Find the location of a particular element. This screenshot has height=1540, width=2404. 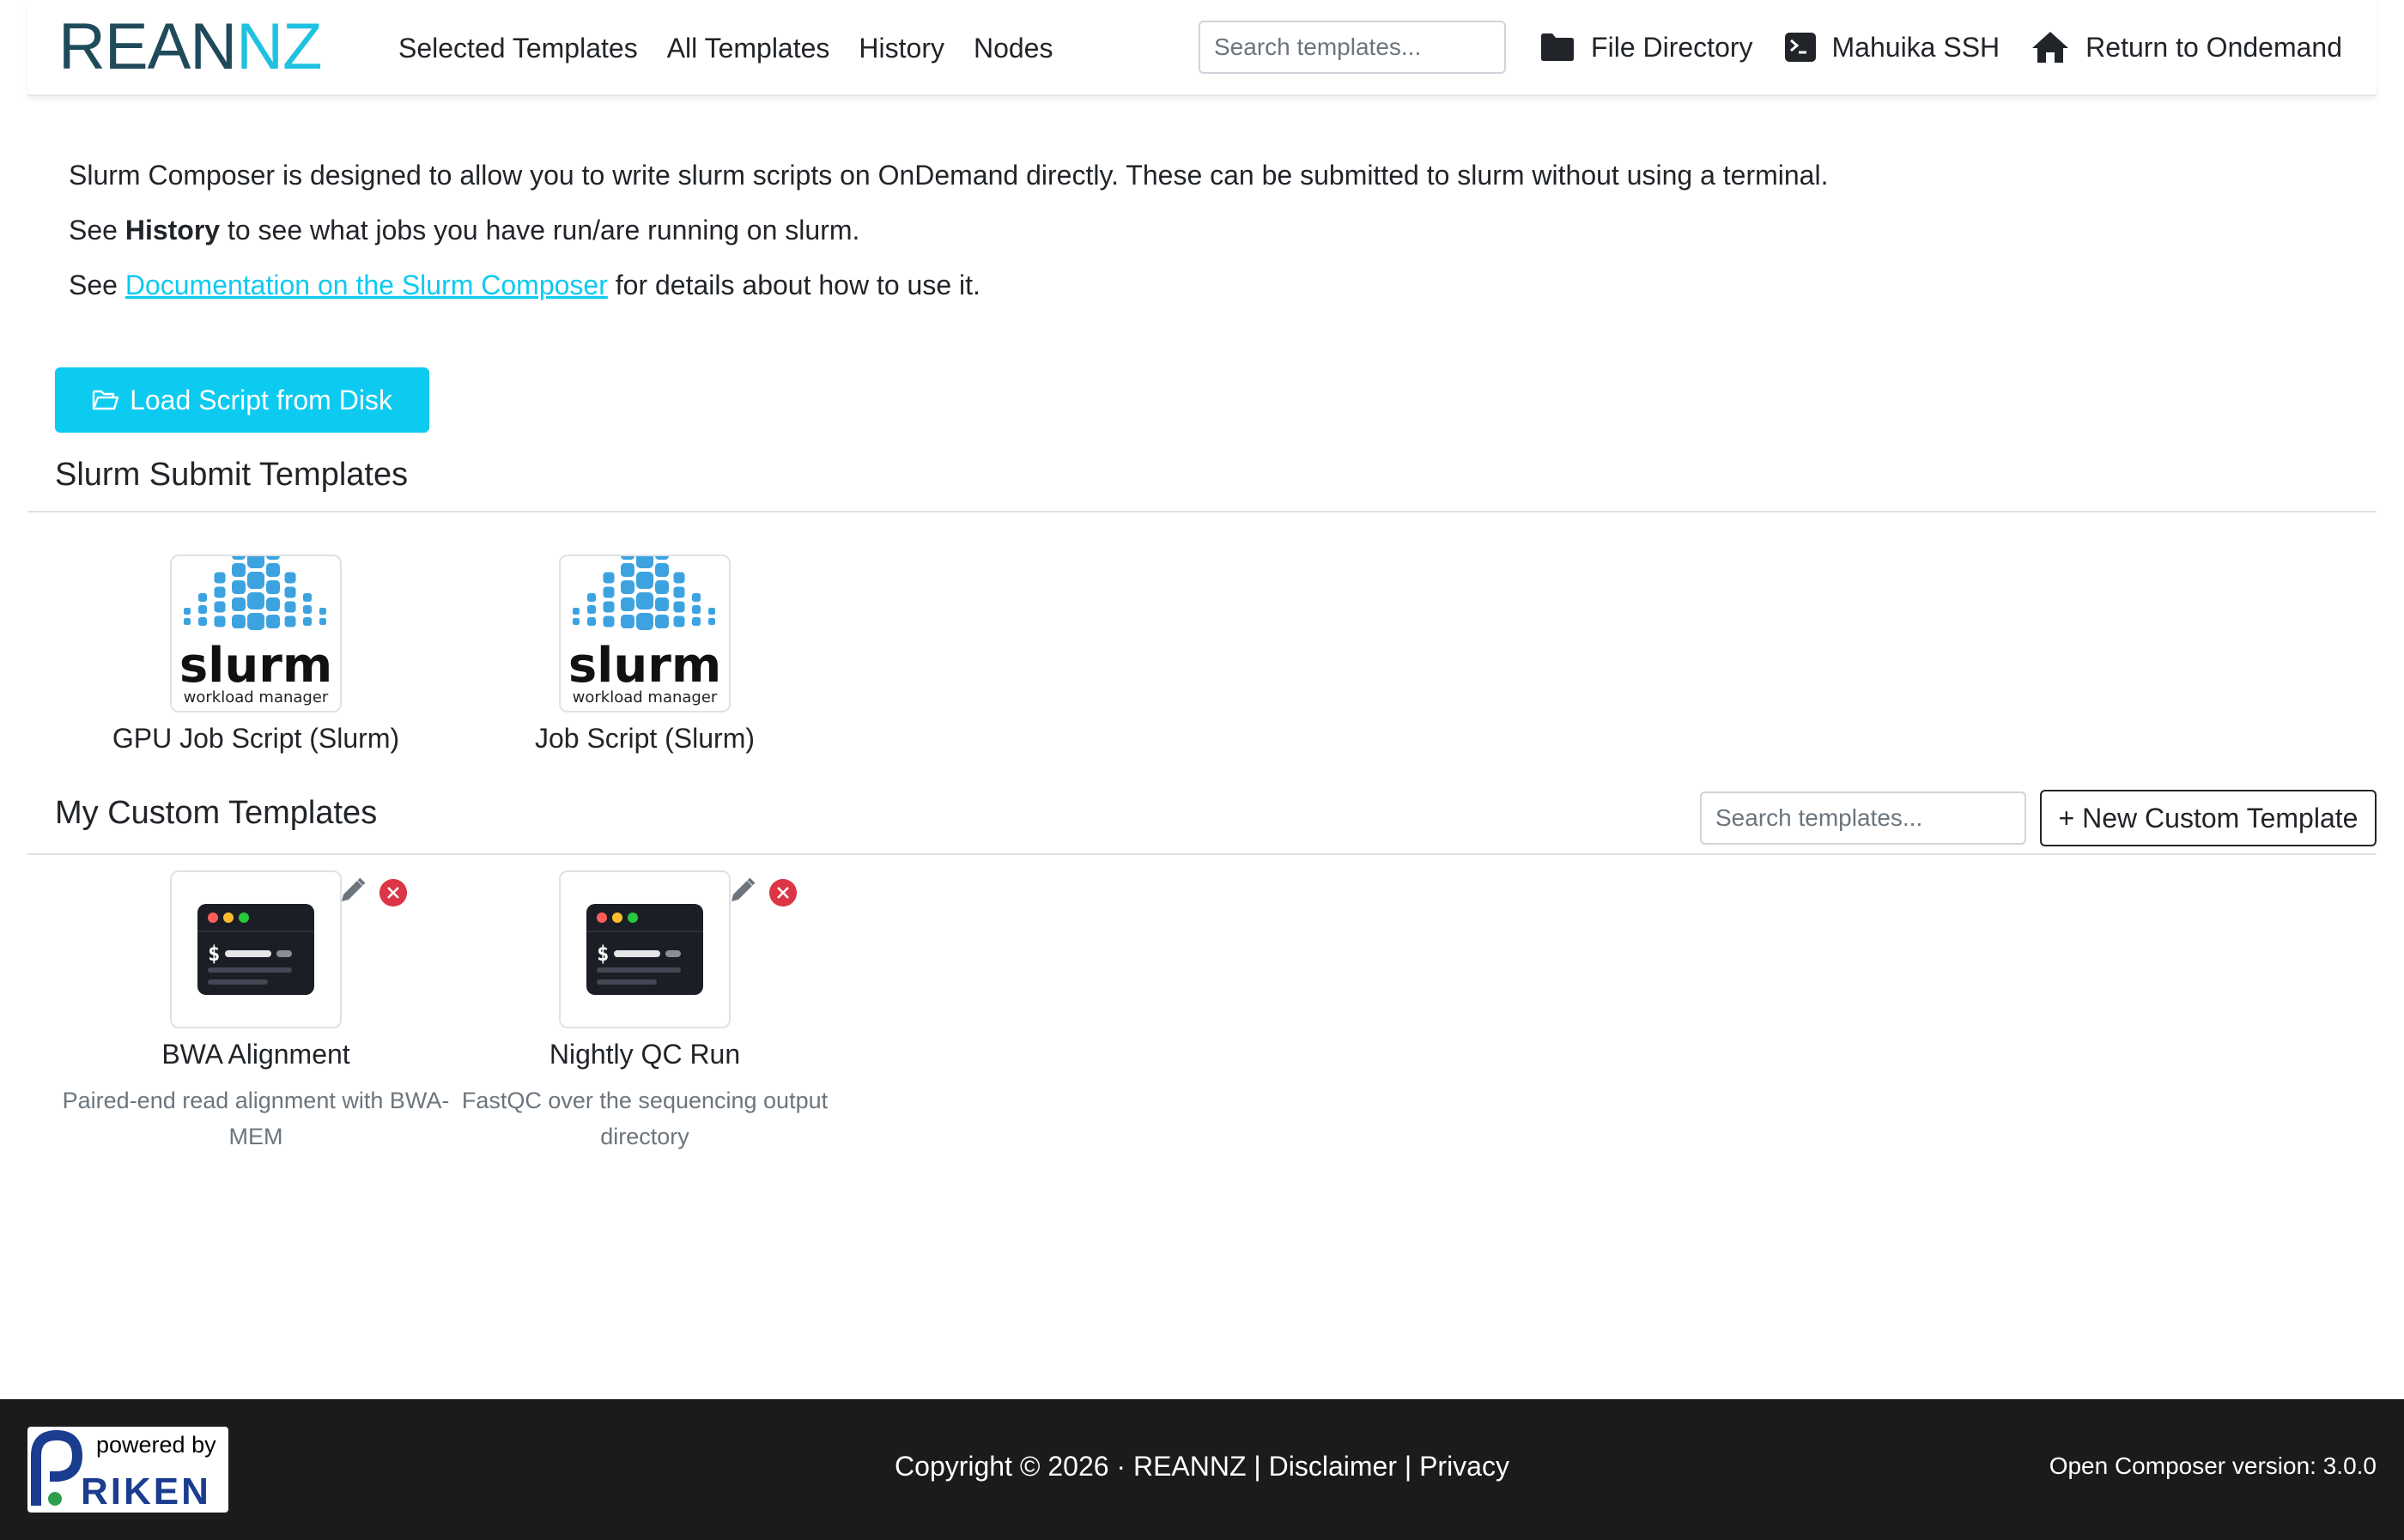

template-card-job: slurm workload manager Job Script (Slurm) is located at coordinates (645, 655).